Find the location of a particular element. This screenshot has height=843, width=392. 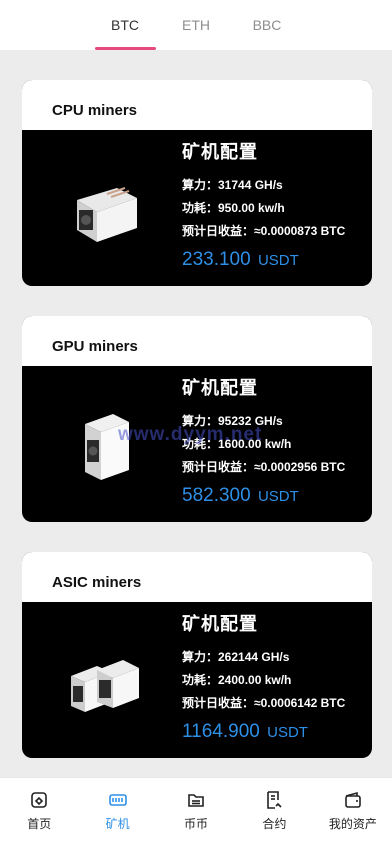

coin-tabs: BTC ETH BBC is located at coordinates (196, 25).